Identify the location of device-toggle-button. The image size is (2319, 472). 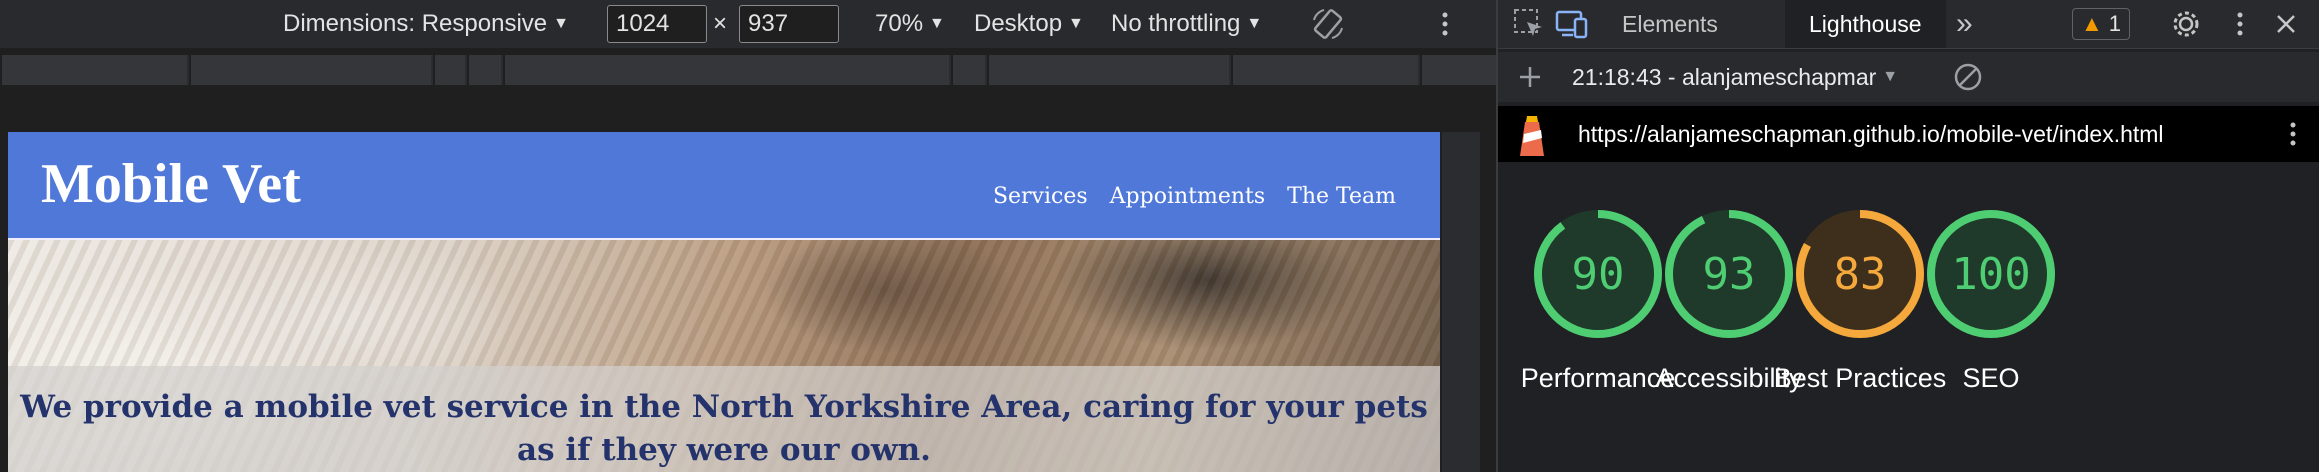
(1572, 24).